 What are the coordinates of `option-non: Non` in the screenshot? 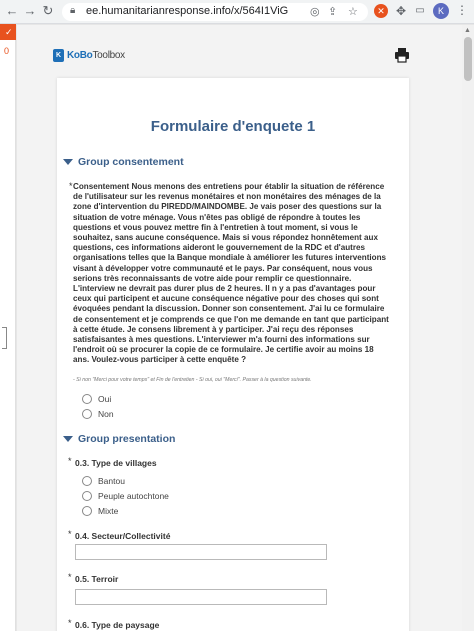 It's located at (98, 414).